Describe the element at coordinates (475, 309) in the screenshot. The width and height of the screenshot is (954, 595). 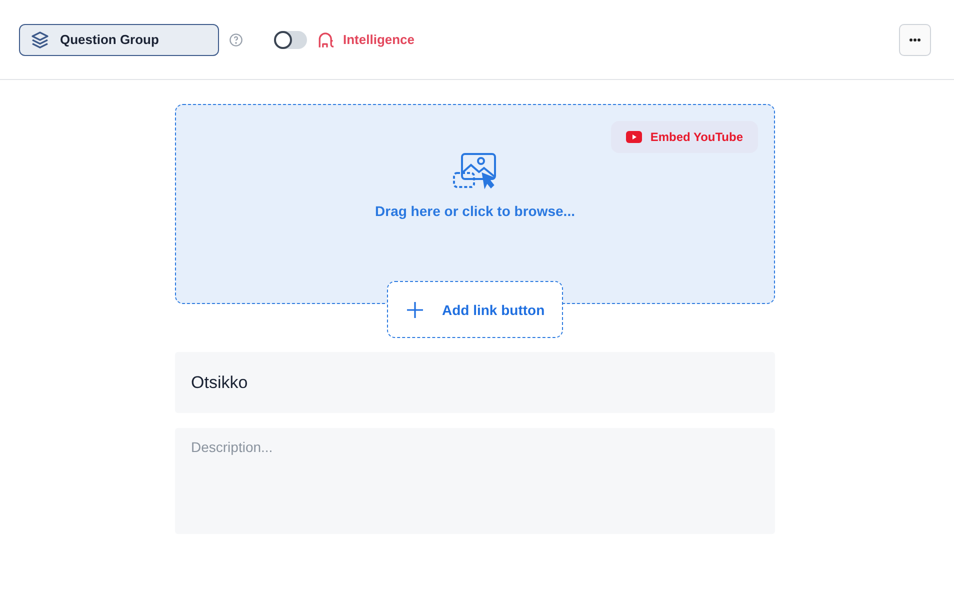
I see `add-link-button: Add link button` at that location.